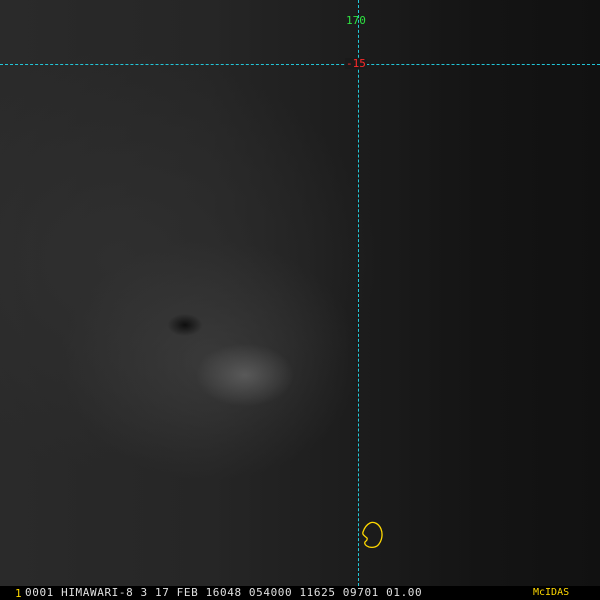  Describe the element at coordinates (356, 20) in the screenshot. I see `longitude-label: 170` at that location.